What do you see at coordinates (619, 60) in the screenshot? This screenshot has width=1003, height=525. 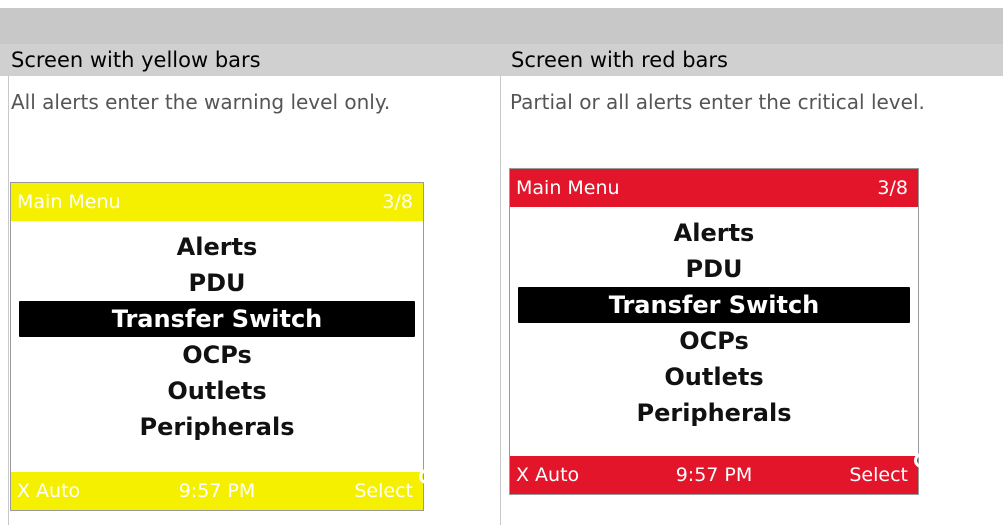 I see `header-red-bars: Screen with red bars` at bounding box center [619, 60].